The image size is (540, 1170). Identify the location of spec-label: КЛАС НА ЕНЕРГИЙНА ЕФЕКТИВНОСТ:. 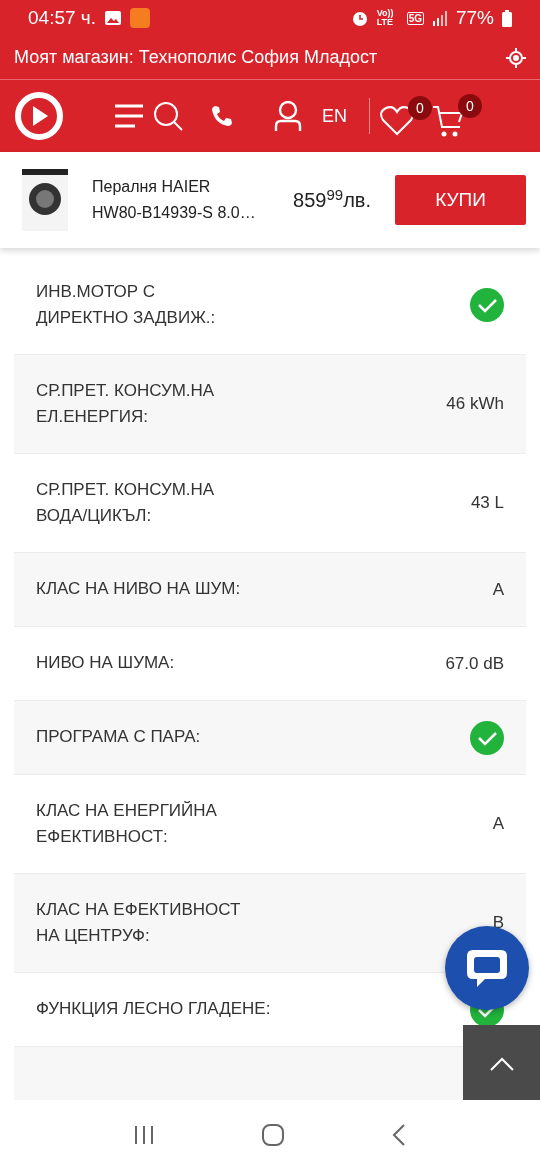
(127, 823).